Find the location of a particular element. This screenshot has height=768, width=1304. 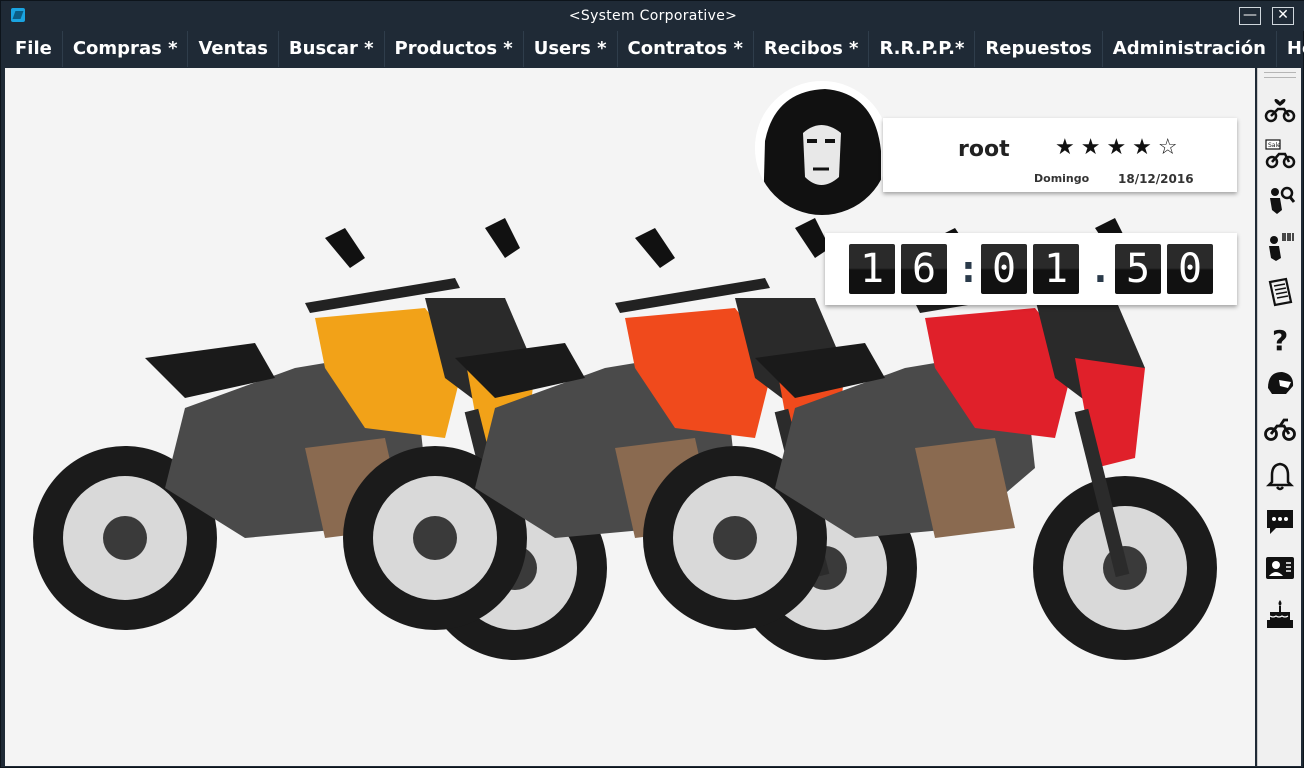

chat-button is located at coordinates (1280, 522).